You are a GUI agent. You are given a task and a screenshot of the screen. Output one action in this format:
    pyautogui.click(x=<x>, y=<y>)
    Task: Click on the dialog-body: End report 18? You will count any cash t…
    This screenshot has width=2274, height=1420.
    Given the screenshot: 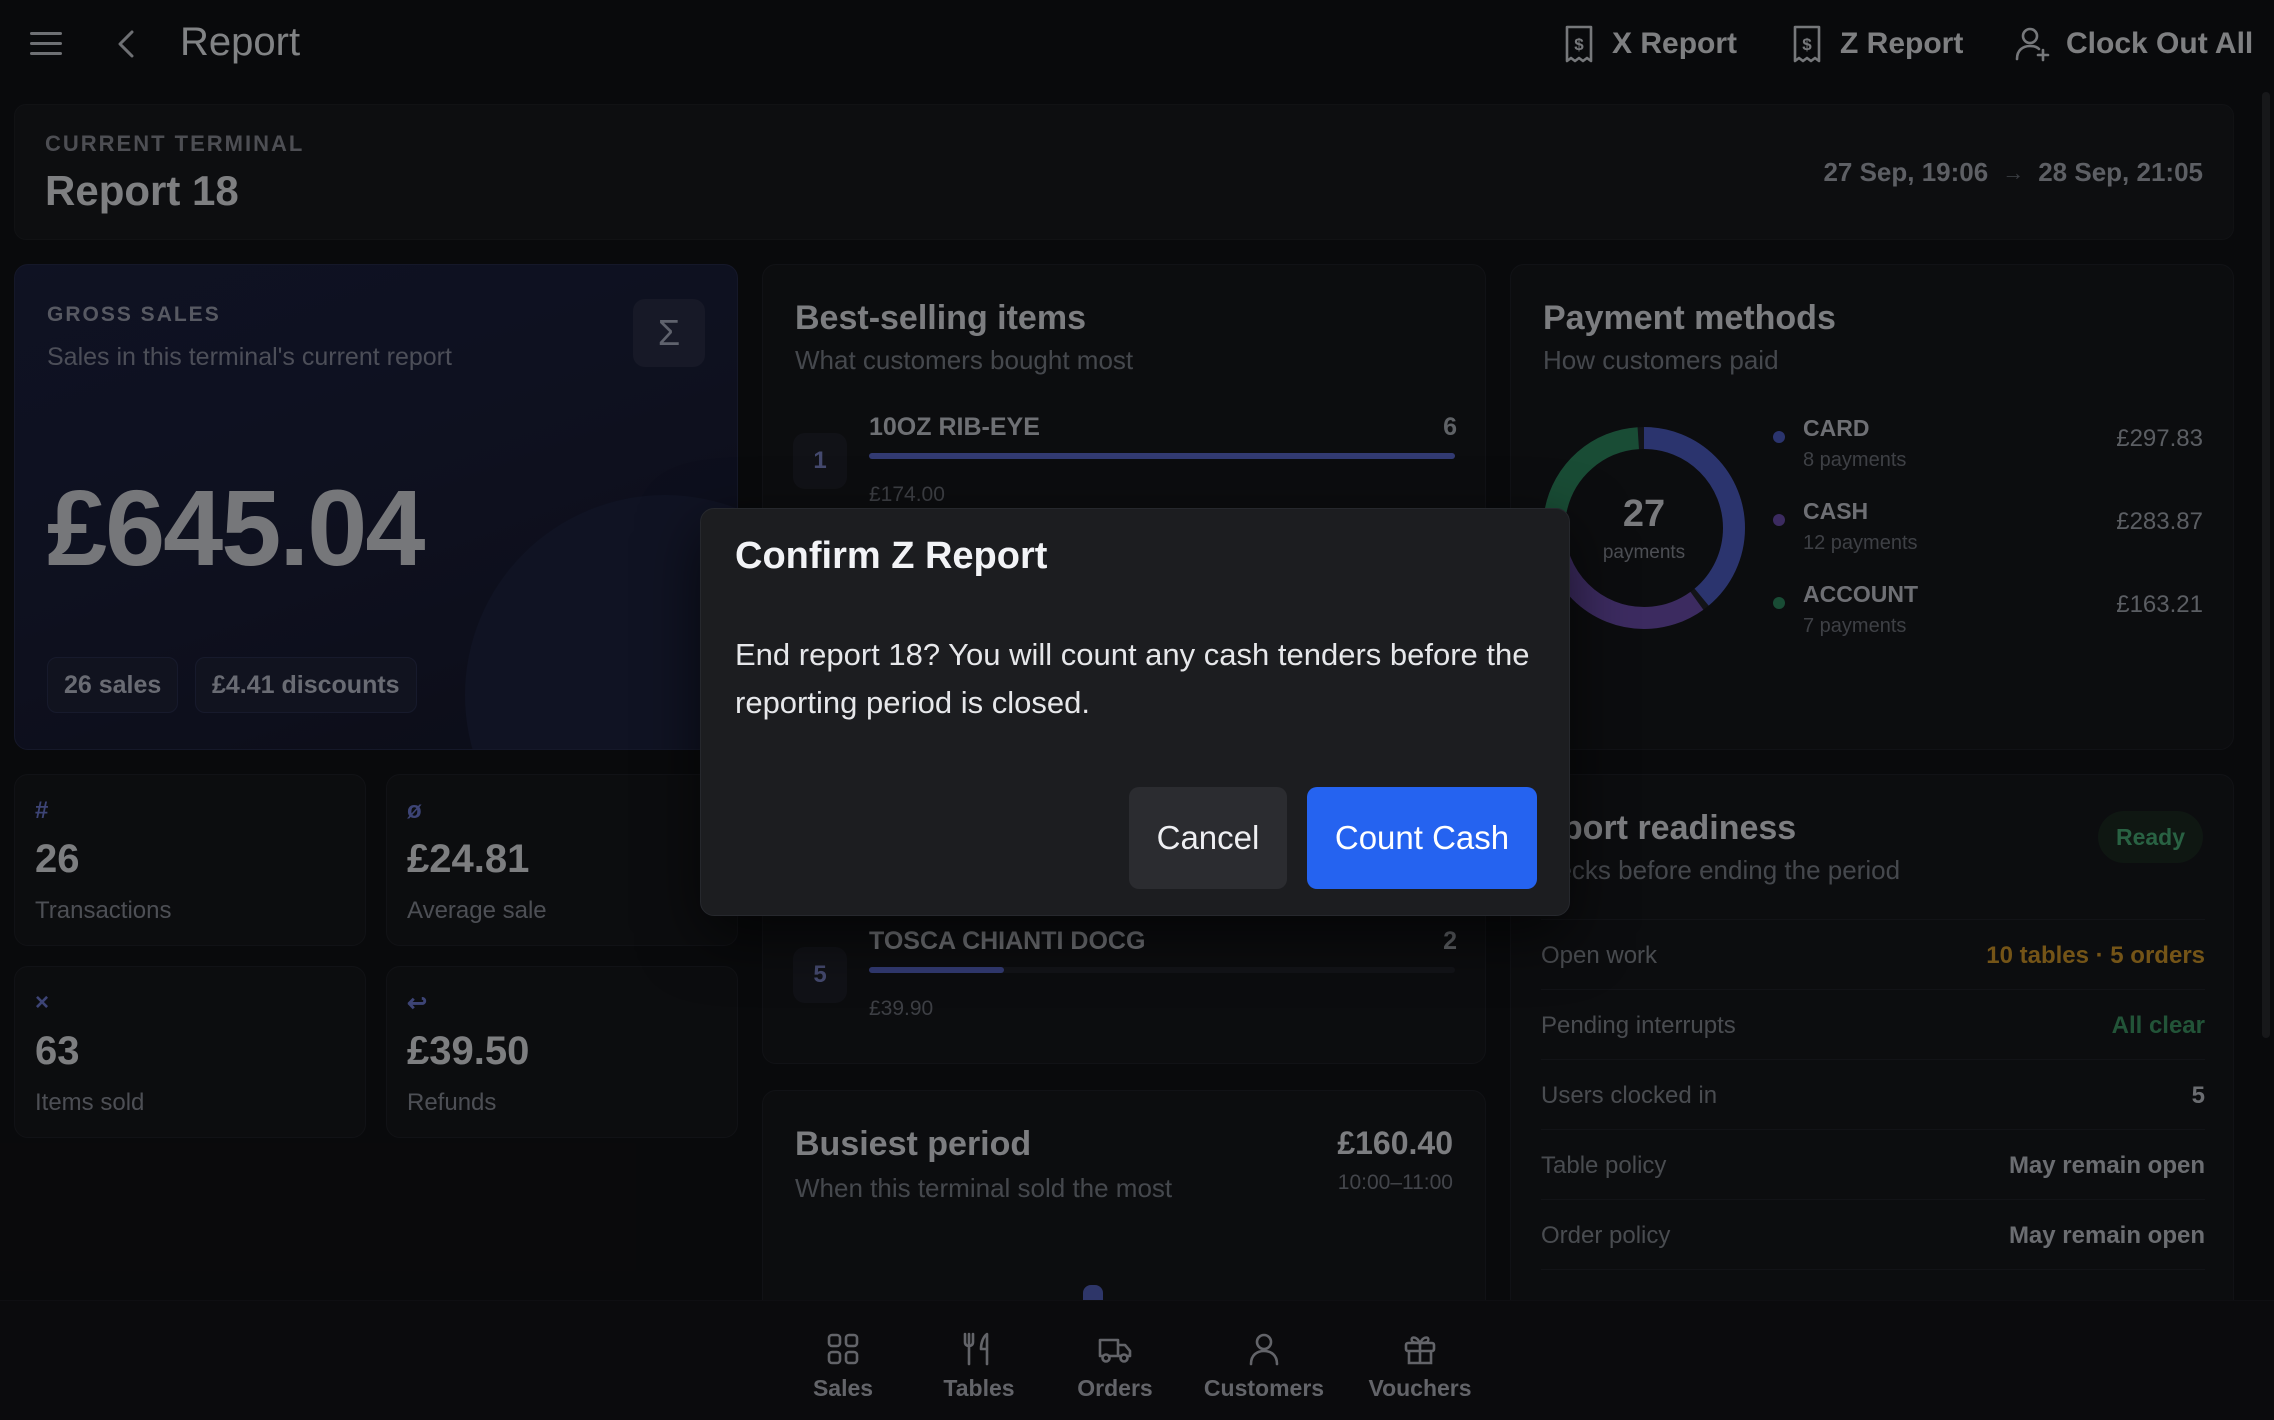 What is the action you would take?
    pyautogui.click(x=1132, y=678)
    